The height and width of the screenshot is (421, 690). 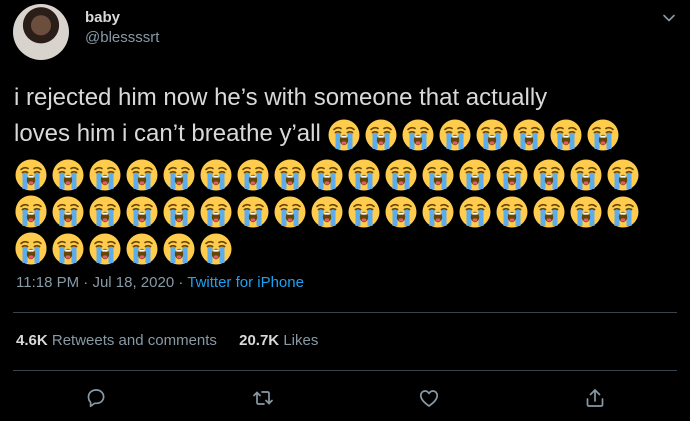 What do you see at coordinates (301, 340) in the screenshot?
I see `likes-label: Likes` at bounding box center [301, 340].